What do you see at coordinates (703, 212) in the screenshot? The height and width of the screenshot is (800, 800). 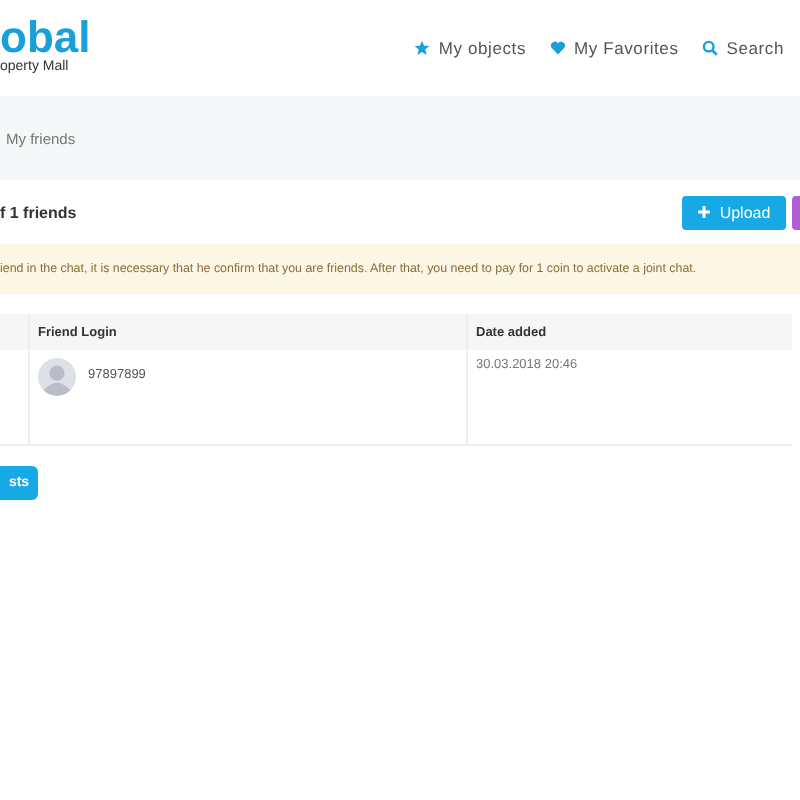 I see `plus-icon` at bounding box center [703, 212].